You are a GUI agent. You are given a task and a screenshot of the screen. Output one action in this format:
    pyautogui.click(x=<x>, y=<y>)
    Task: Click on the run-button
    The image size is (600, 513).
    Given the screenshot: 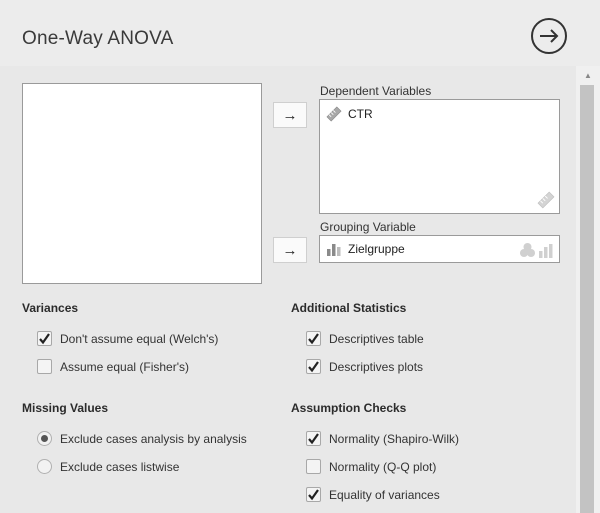 What is the action you would take?
    pyautogui.click(x=549, y=36)
    